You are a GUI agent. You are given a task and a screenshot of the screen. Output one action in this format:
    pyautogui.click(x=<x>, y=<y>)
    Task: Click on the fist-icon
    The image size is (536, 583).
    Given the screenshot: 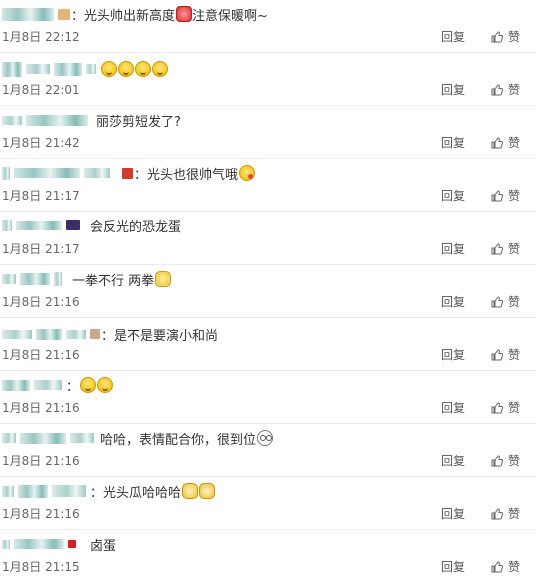 What is the action you would take?
    pyautogui.click(x=163, y=279)
    